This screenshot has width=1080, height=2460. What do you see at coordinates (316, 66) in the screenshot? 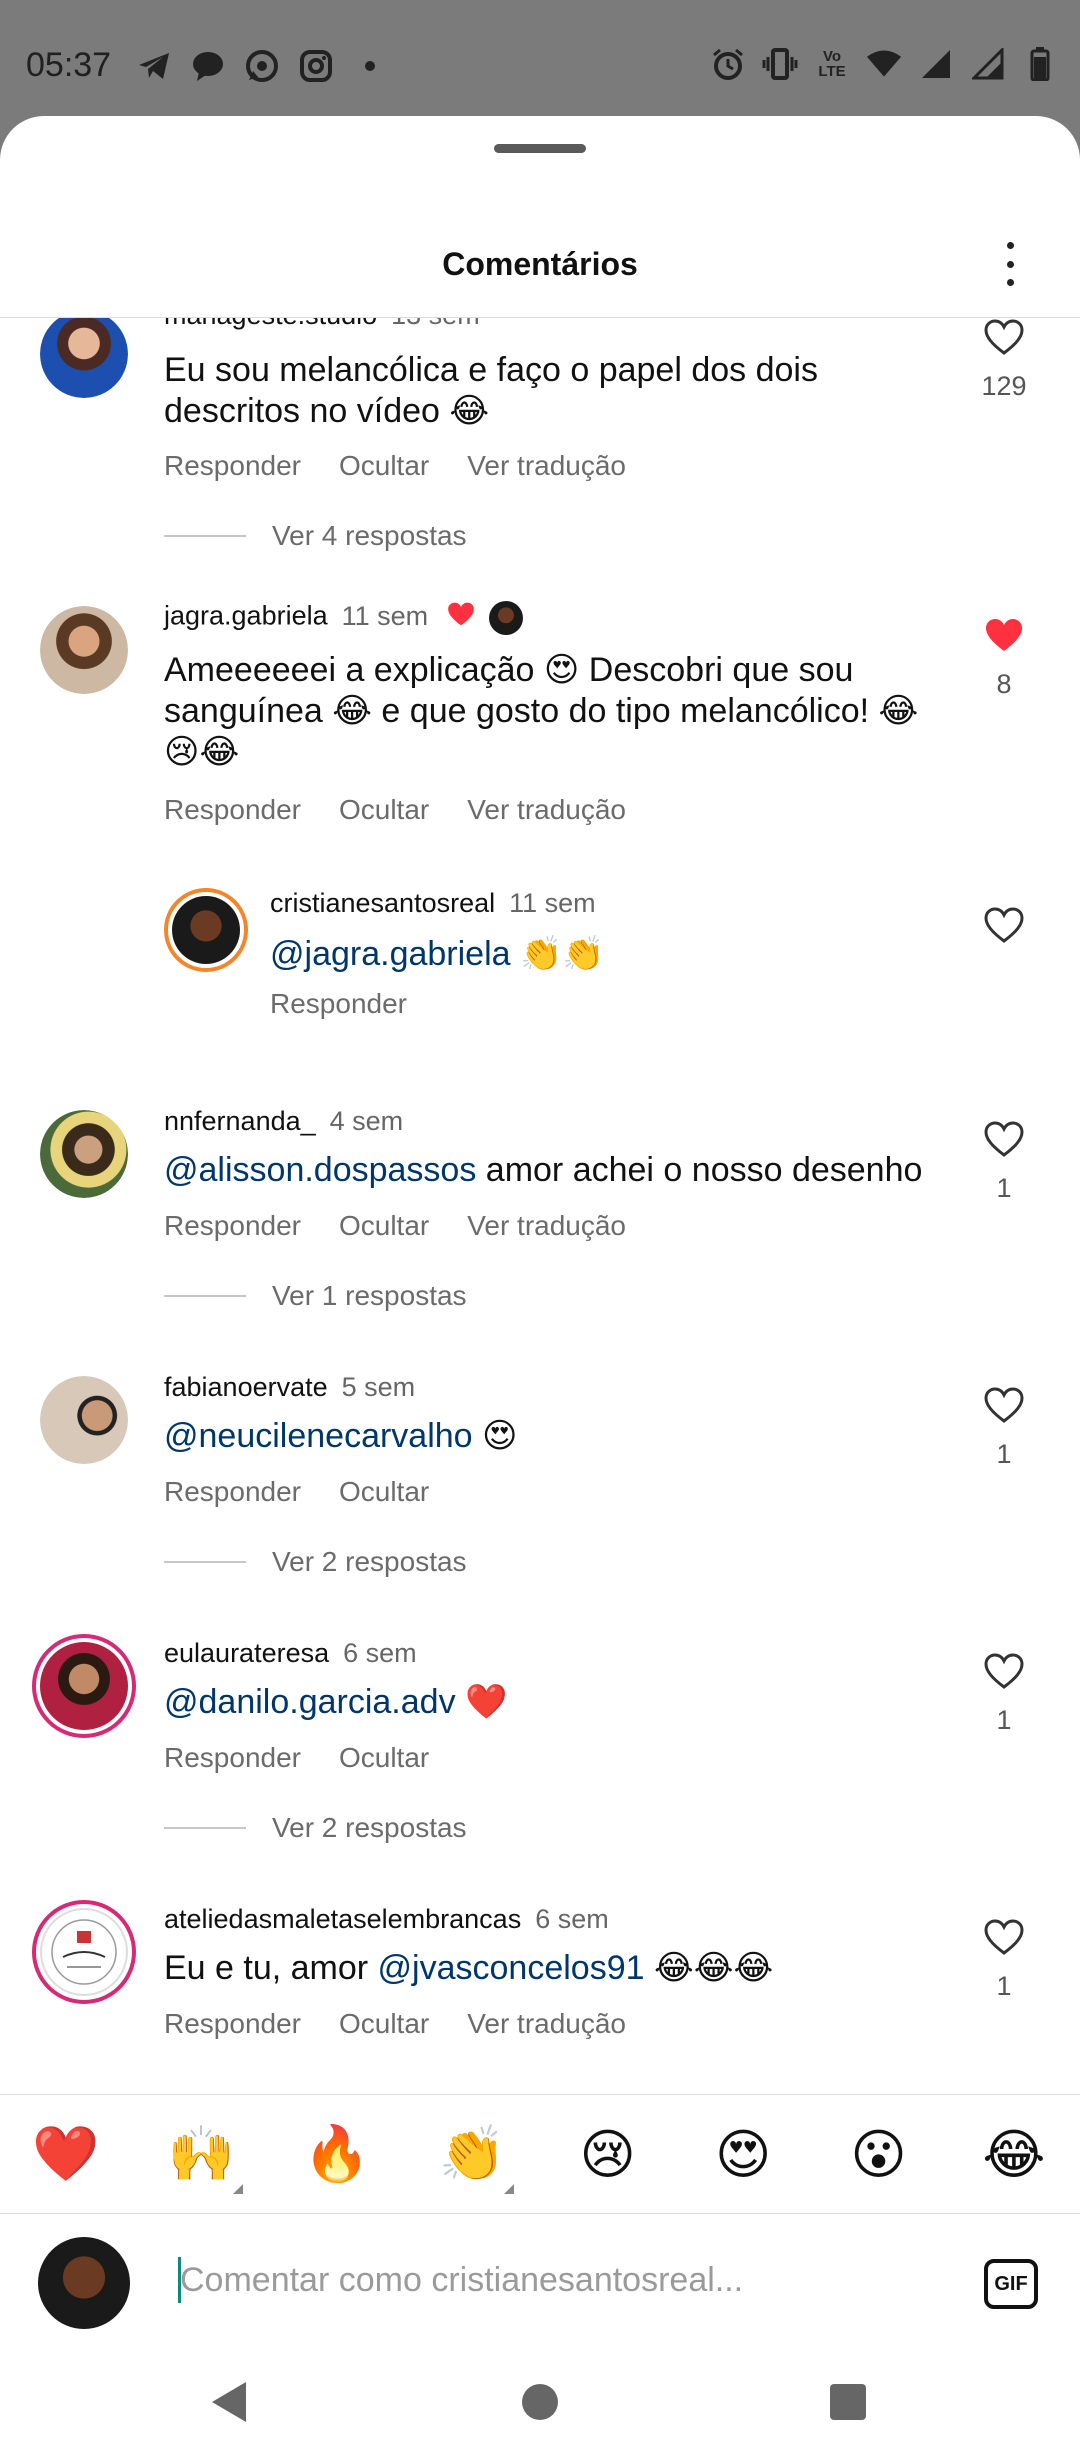
I see `instagram-icon` at bounding box center [316, 66].